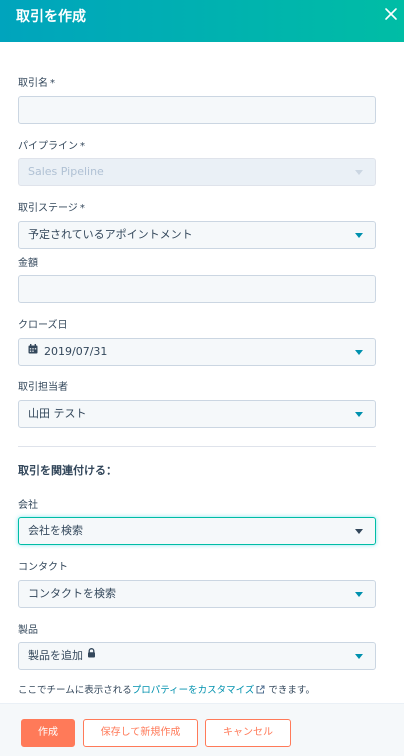  Describe the element at coordinates (66, 171) in the screenshot. I see `pipeline-select-value: Sales Pipeline` at that location.